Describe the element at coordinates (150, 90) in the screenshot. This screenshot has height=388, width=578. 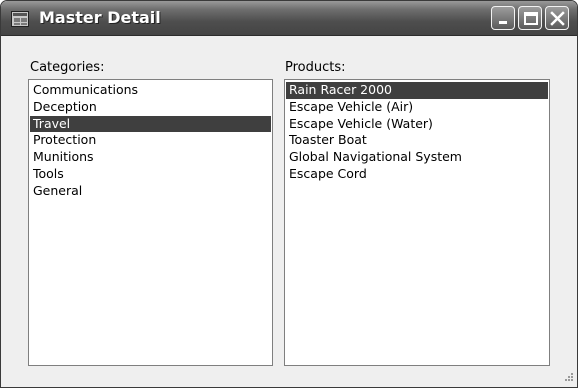
I see `category-list-item: Communications` at that location.